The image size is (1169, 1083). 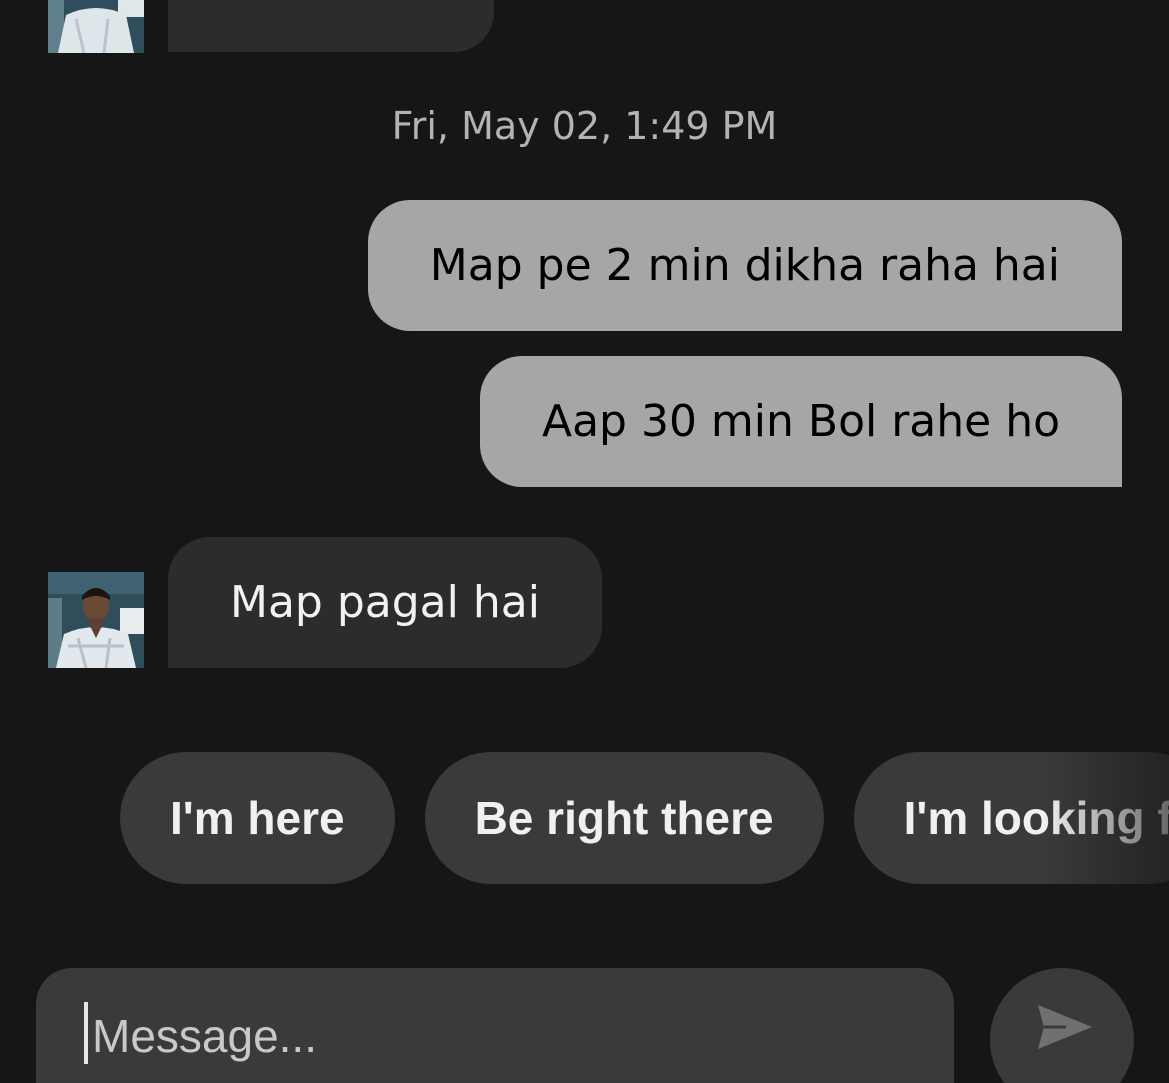 I want to click on quick-replies: I'm here Be right there I'm looking f, so click(x=644, y=818).